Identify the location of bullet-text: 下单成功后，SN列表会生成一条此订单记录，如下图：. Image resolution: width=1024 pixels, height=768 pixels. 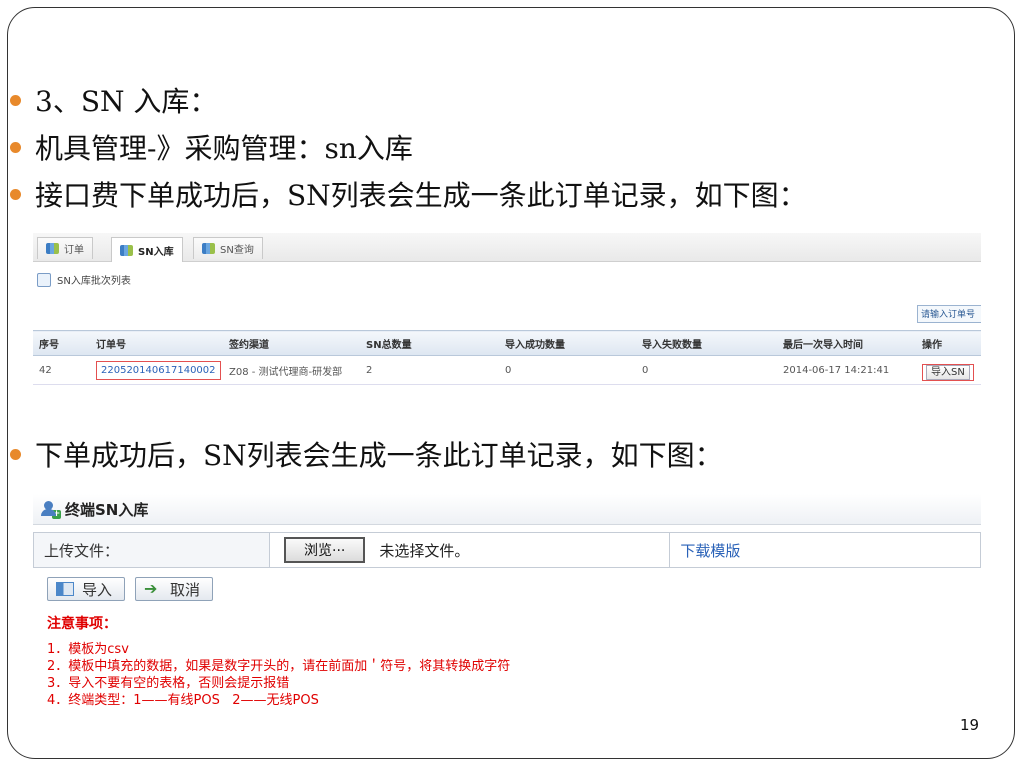
(379, 455).